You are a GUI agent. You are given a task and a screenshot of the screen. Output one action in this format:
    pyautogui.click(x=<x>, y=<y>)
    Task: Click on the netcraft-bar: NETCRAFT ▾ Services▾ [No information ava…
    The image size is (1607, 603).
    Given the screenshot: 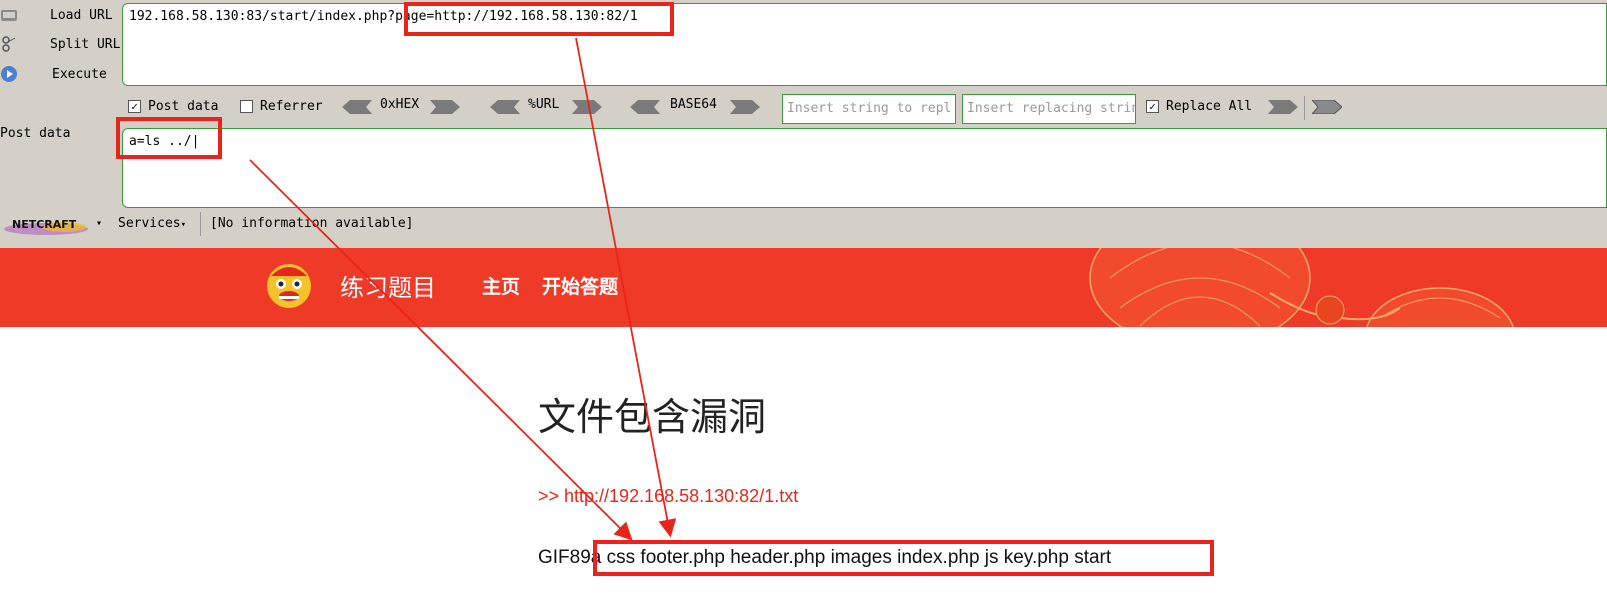 What is the action you would take?
    pyautogui.click(x=803, y=225)
    